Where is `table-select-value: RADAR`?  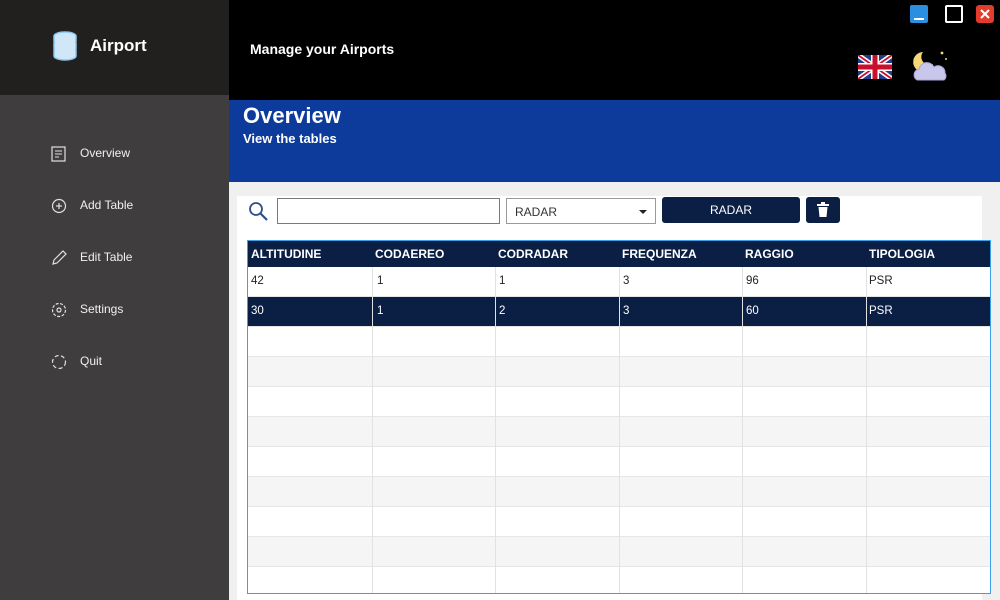
table-select-value: RADAR is located at coordinates (536, 212).